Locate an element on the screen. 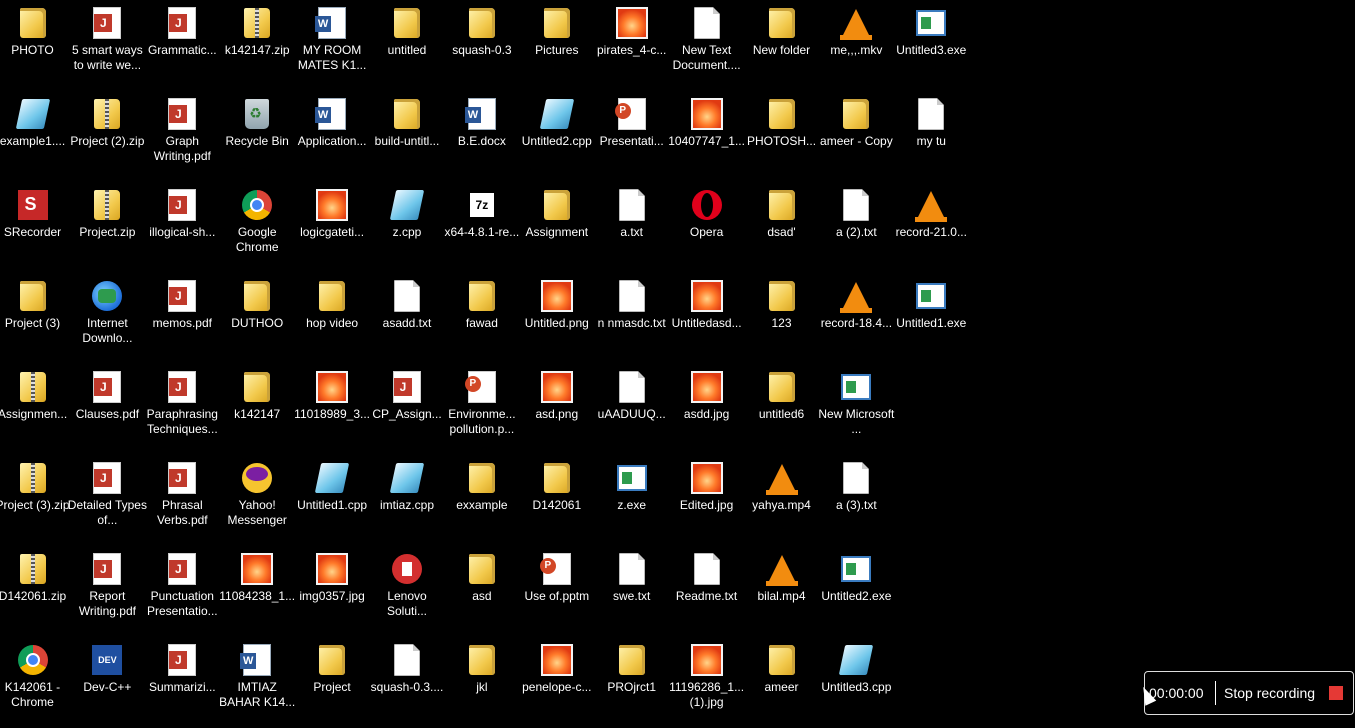 Image resolution: width=1355 pixels, height=728 pixels. desktop-icon: exxample is located at coordinates (481, 500).